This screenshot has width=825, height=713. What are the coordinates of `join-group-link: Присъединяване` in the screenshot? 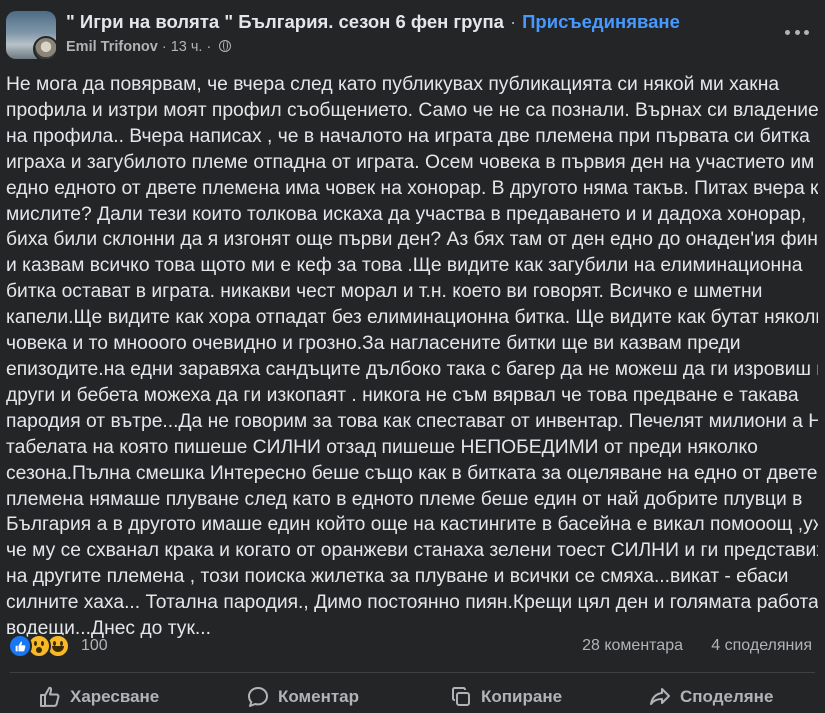 It's located at (601, 21).